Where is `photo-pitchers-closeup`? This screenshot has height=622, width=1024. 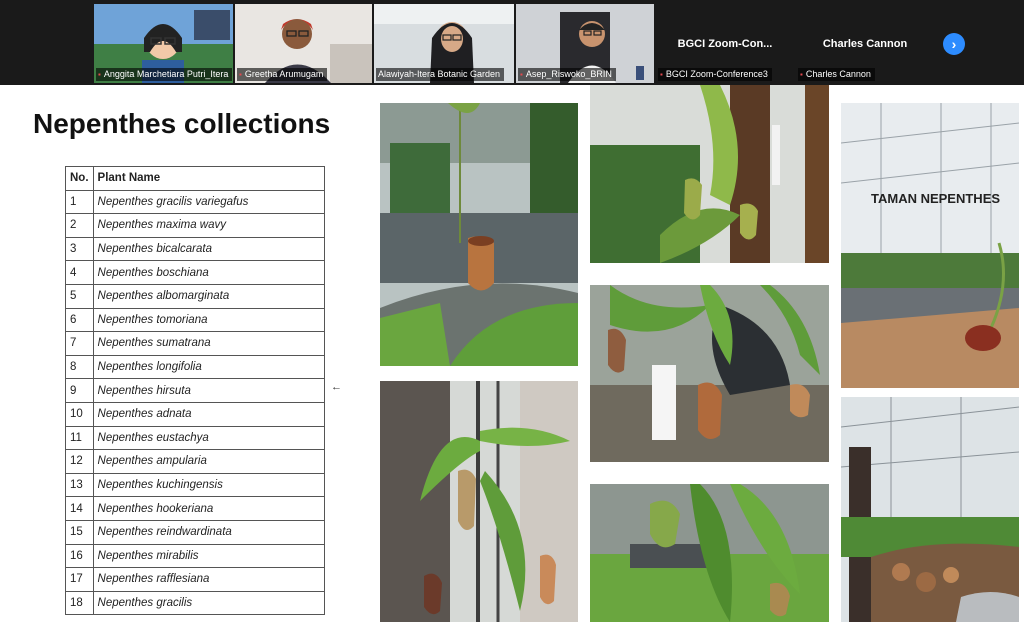 photo-pitchers-closeup is located at coordinates (709, 373).